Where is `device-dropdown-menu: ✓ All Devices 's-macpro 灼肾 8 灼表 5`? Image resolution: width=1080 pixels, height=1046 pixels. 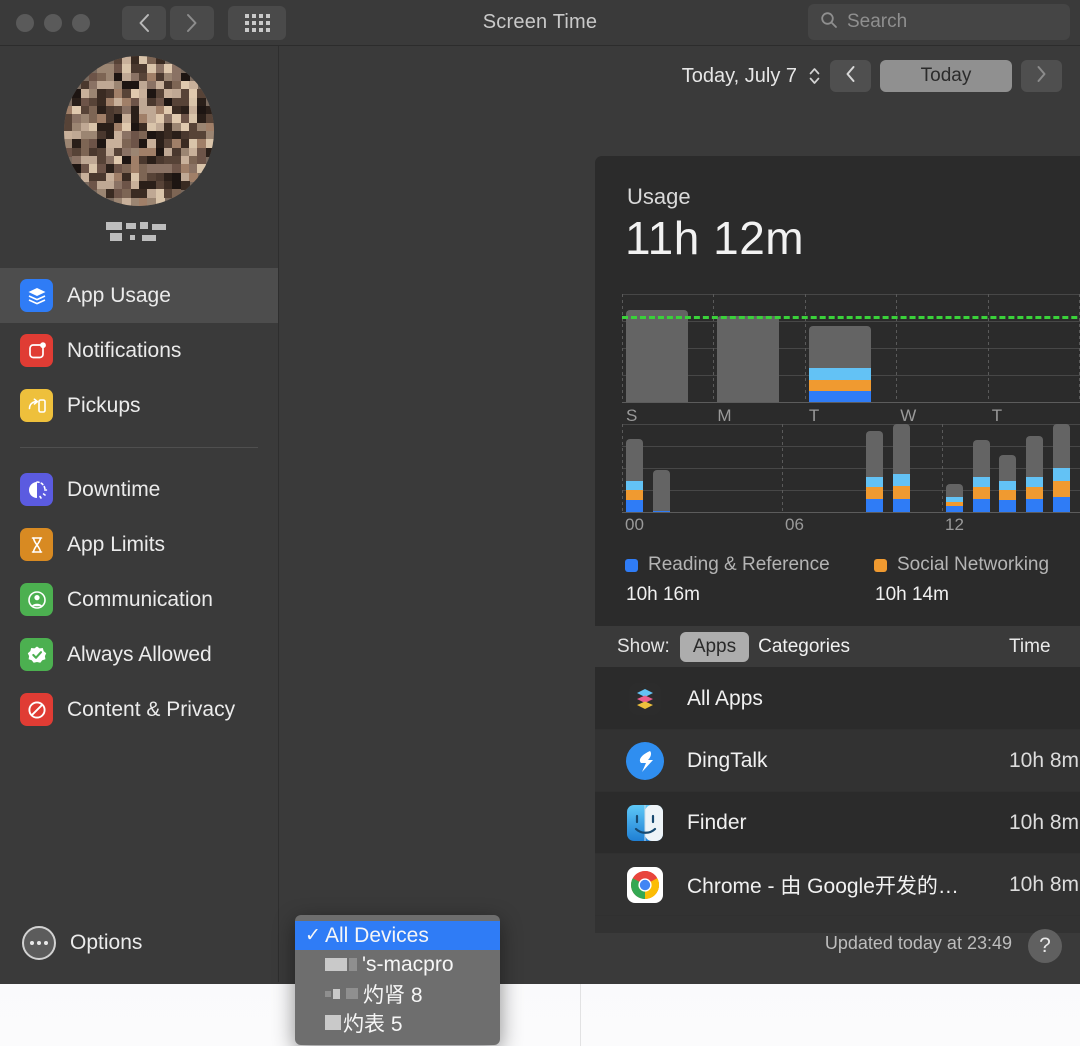 device-dropdown-menu: ✓ All Devices 's-macpro 灼肾 8 灼表 5 is located at coordinates (397, 980).